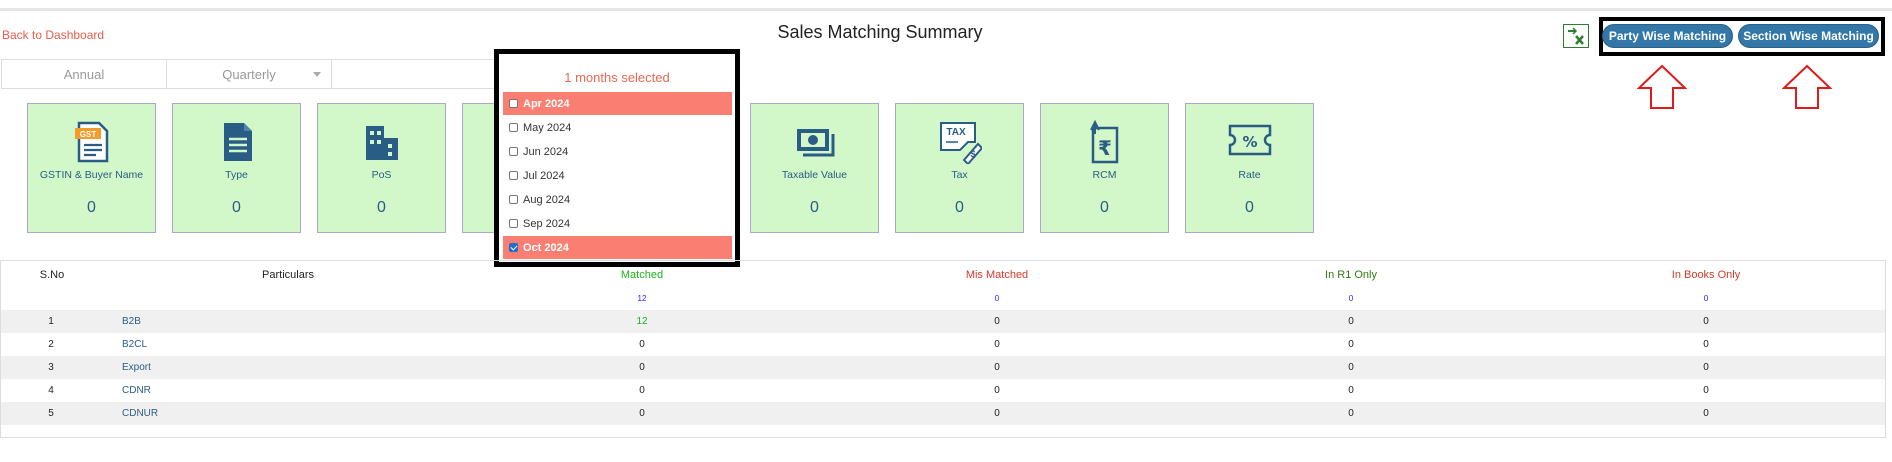 This screenshot has height=462, width=1892. I want to click on card-label: RCM, so click(1104, 175).